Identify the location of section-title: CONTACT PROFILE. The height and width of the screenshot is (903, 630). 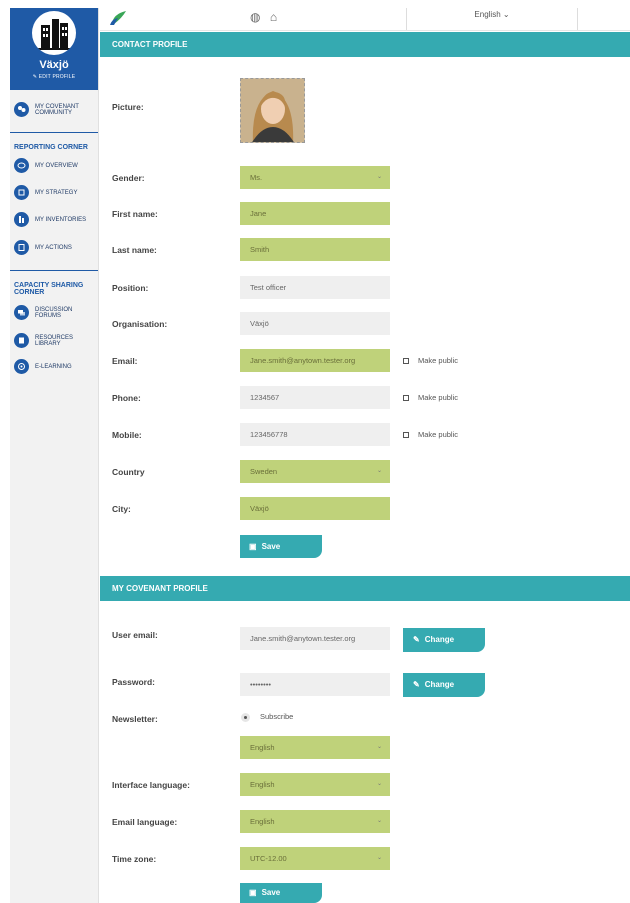
(150, 44).